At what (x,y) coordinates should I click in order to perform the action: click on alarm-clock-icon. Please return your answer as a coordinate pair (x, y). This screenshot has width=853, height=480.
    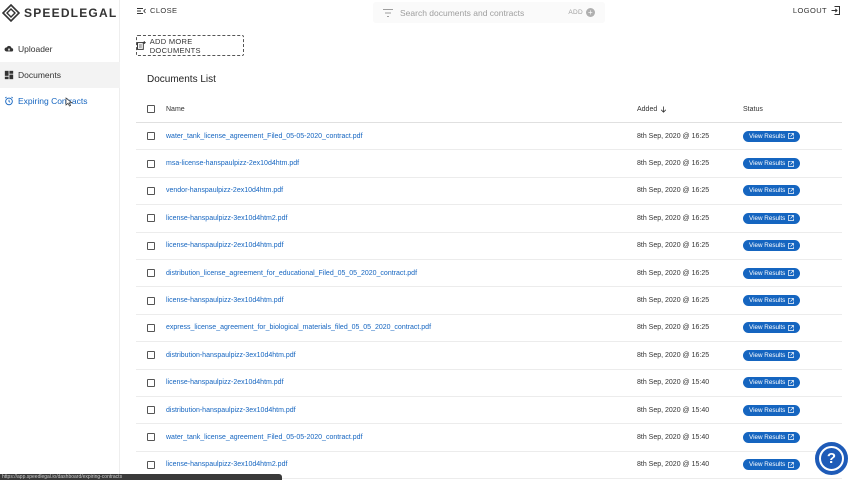
    Looking at the image, I should click on (9, 101).